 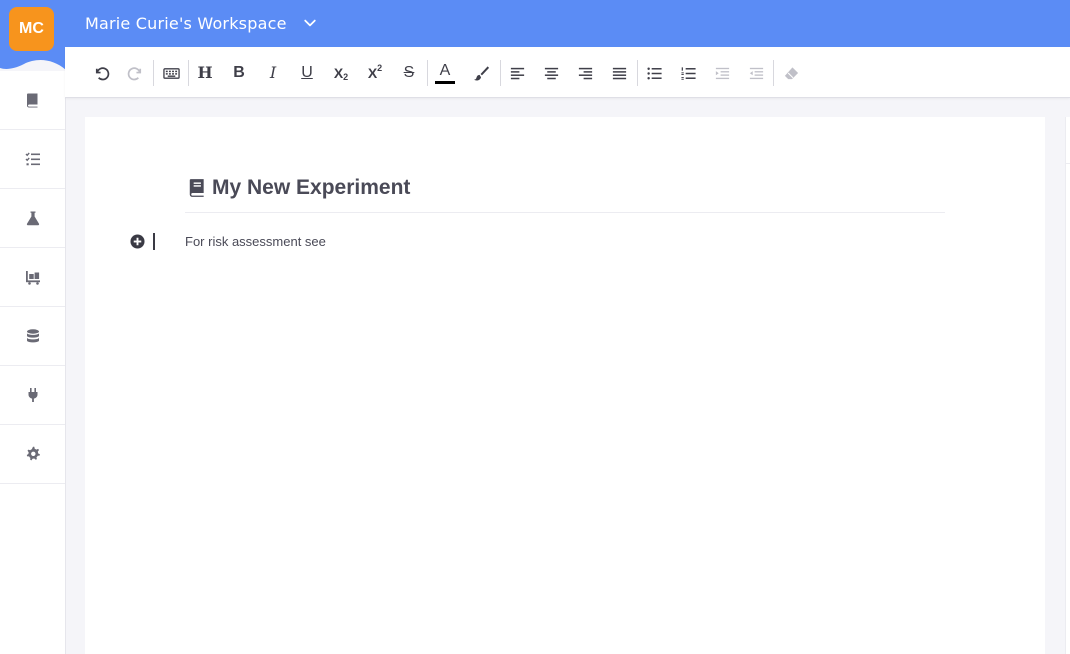 I want to click on editor-toolbar: H B I U X2 X2 S A, so click(x=567, y=72).